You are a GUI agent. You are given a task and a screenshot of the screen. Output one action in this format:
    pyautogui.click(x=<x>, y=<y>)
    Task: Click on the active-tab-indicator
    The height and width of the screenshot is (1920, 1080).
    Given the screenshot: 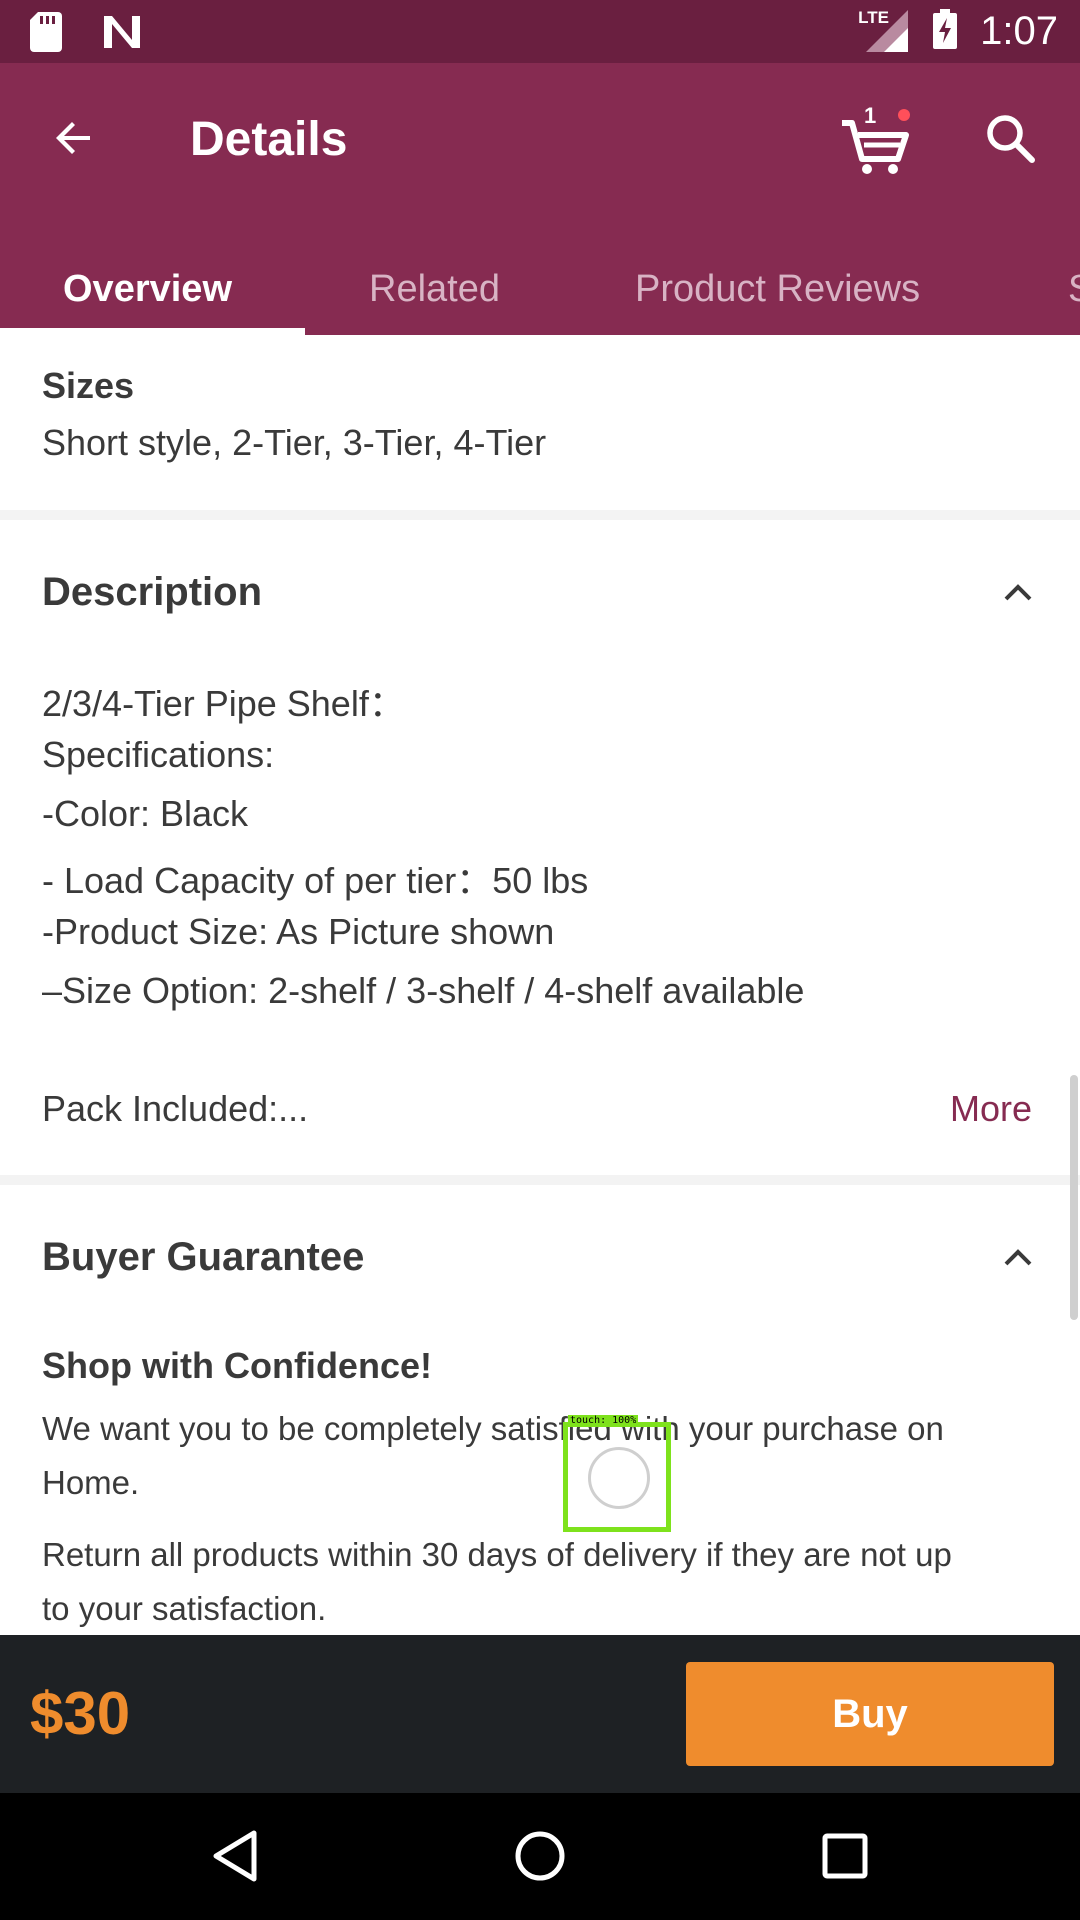 What is the action you would take?
    pyautogui.click(x=152, y=331)
    